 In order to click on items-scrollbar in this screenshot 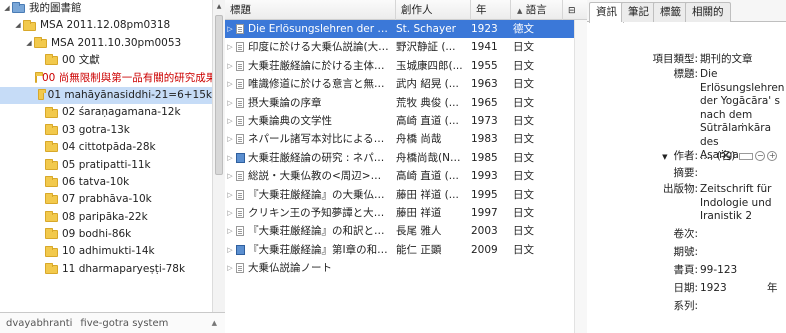, I will do `click(580, 176)`.